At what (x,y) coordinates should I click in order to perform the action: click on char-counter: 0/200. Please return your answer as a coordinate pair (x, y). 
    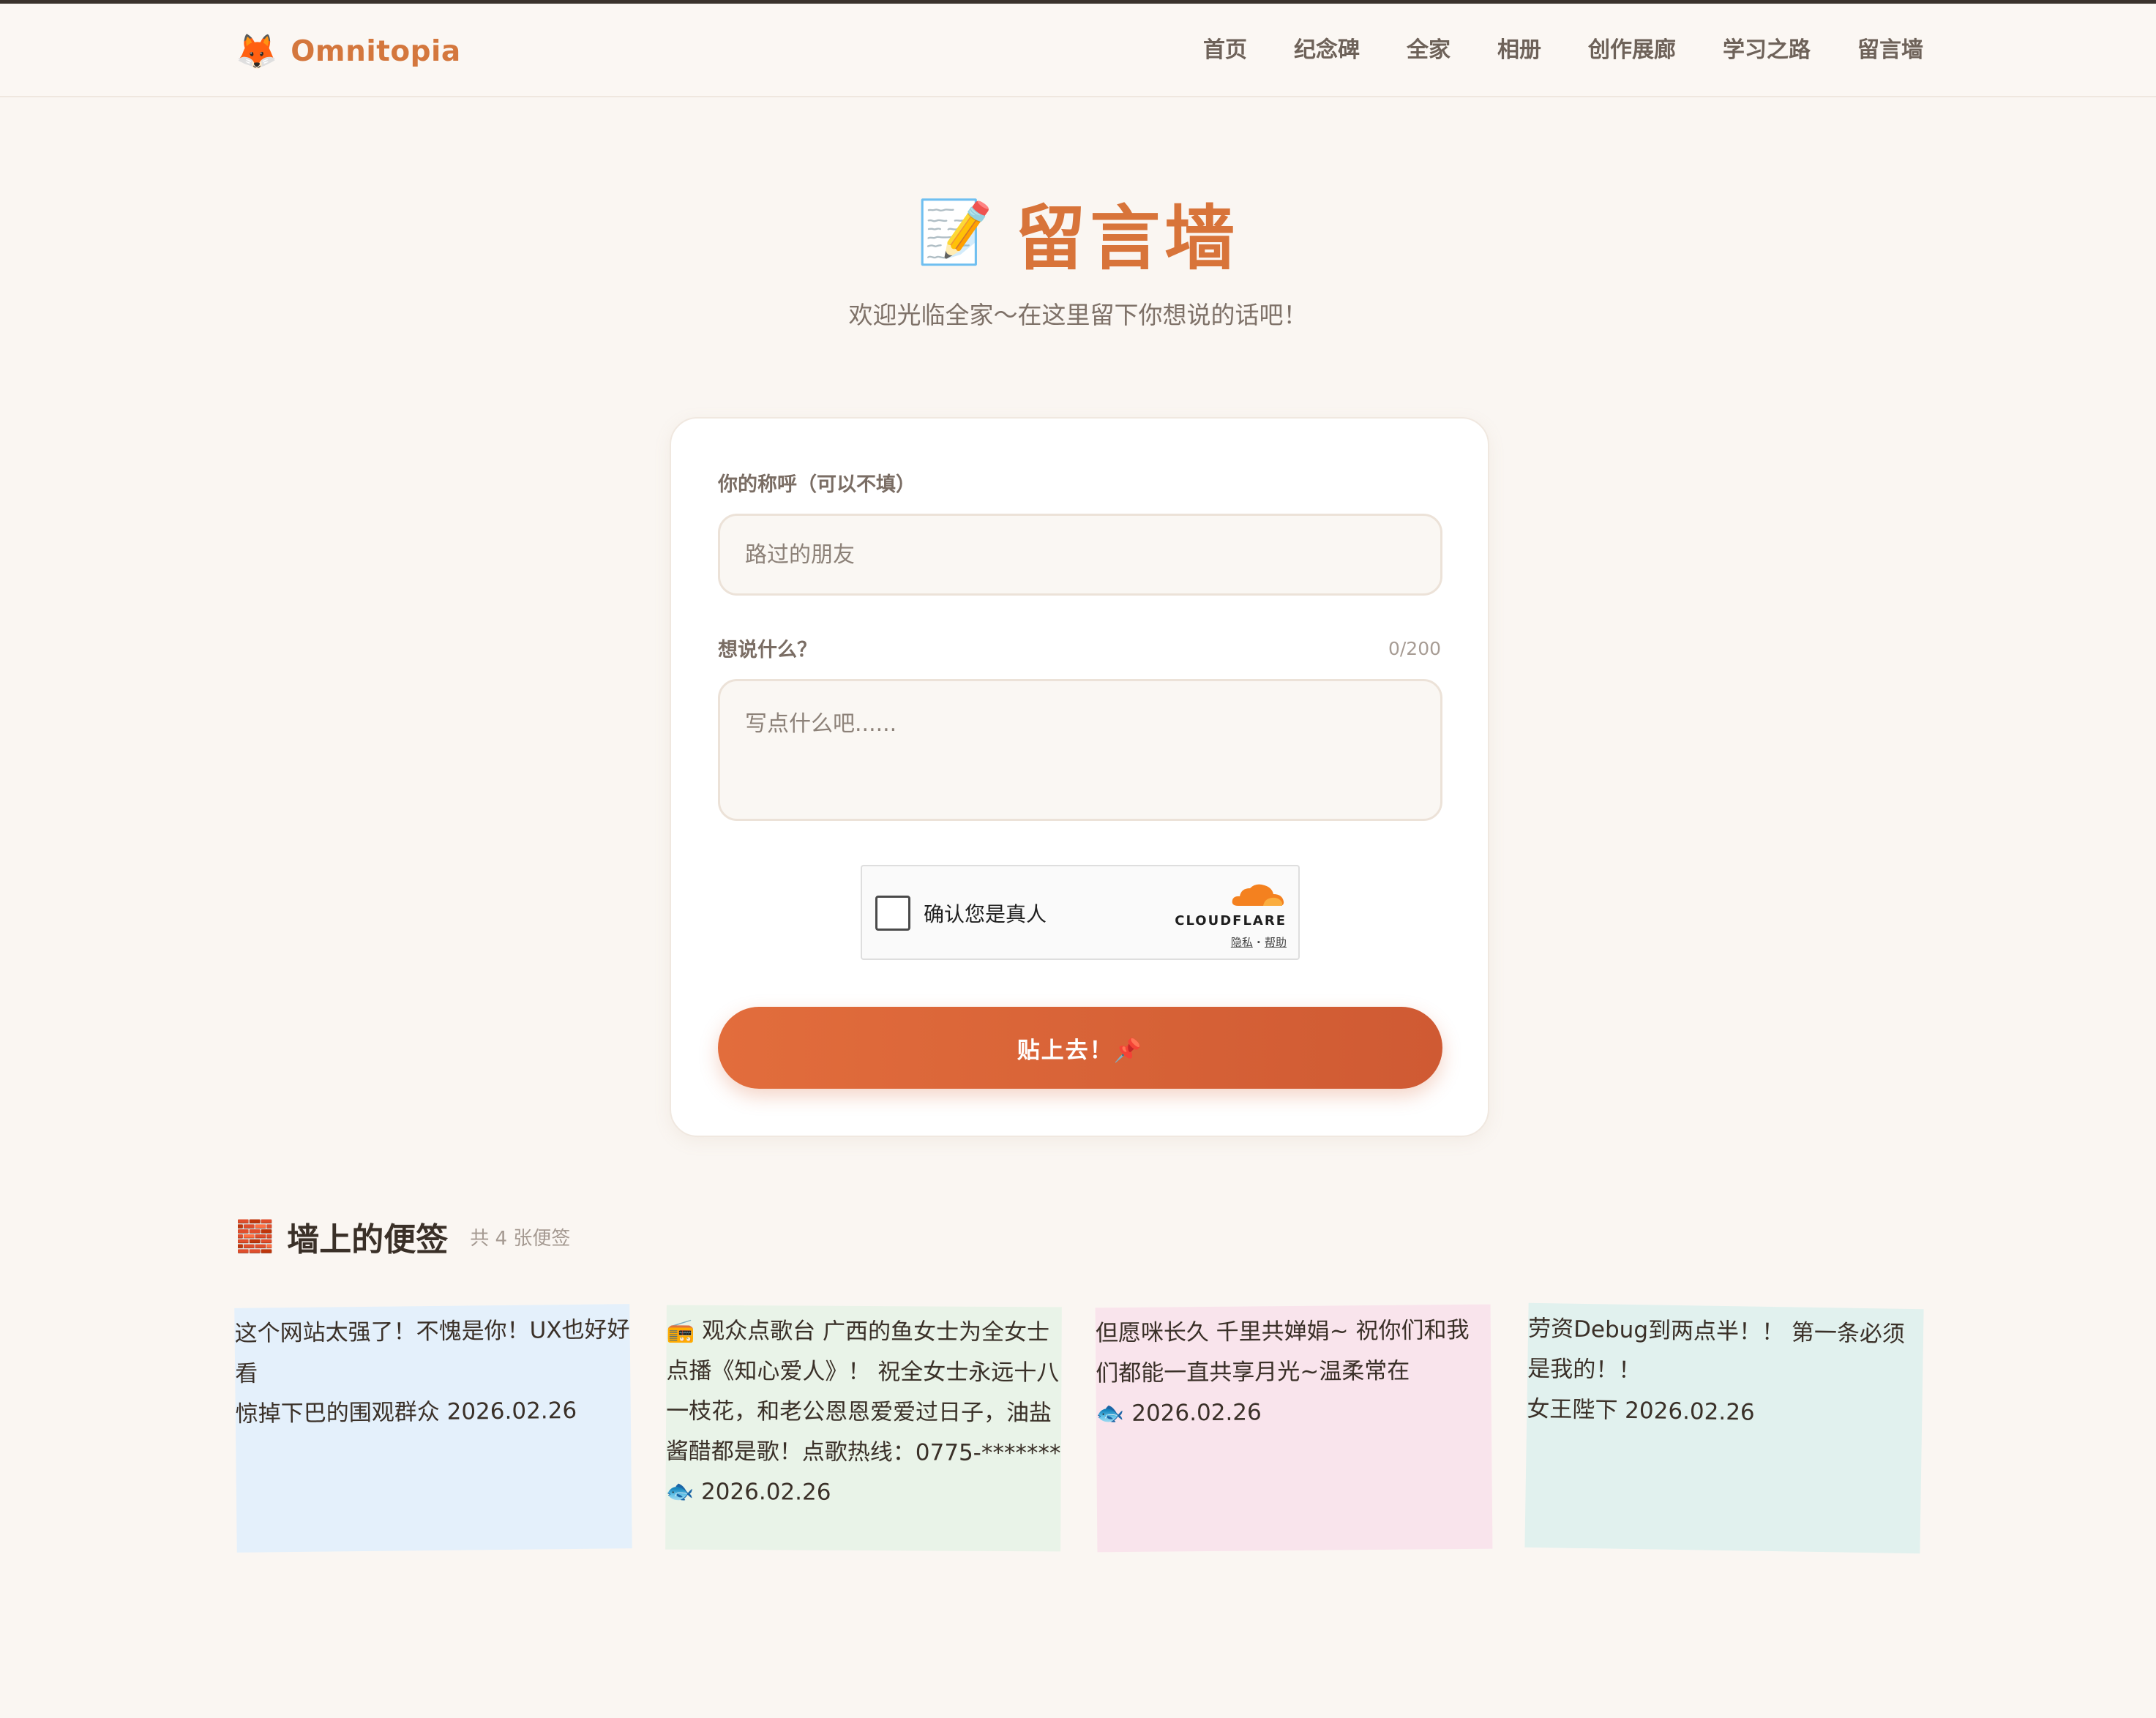
    Looking at the image, I should click on (1414, 648).